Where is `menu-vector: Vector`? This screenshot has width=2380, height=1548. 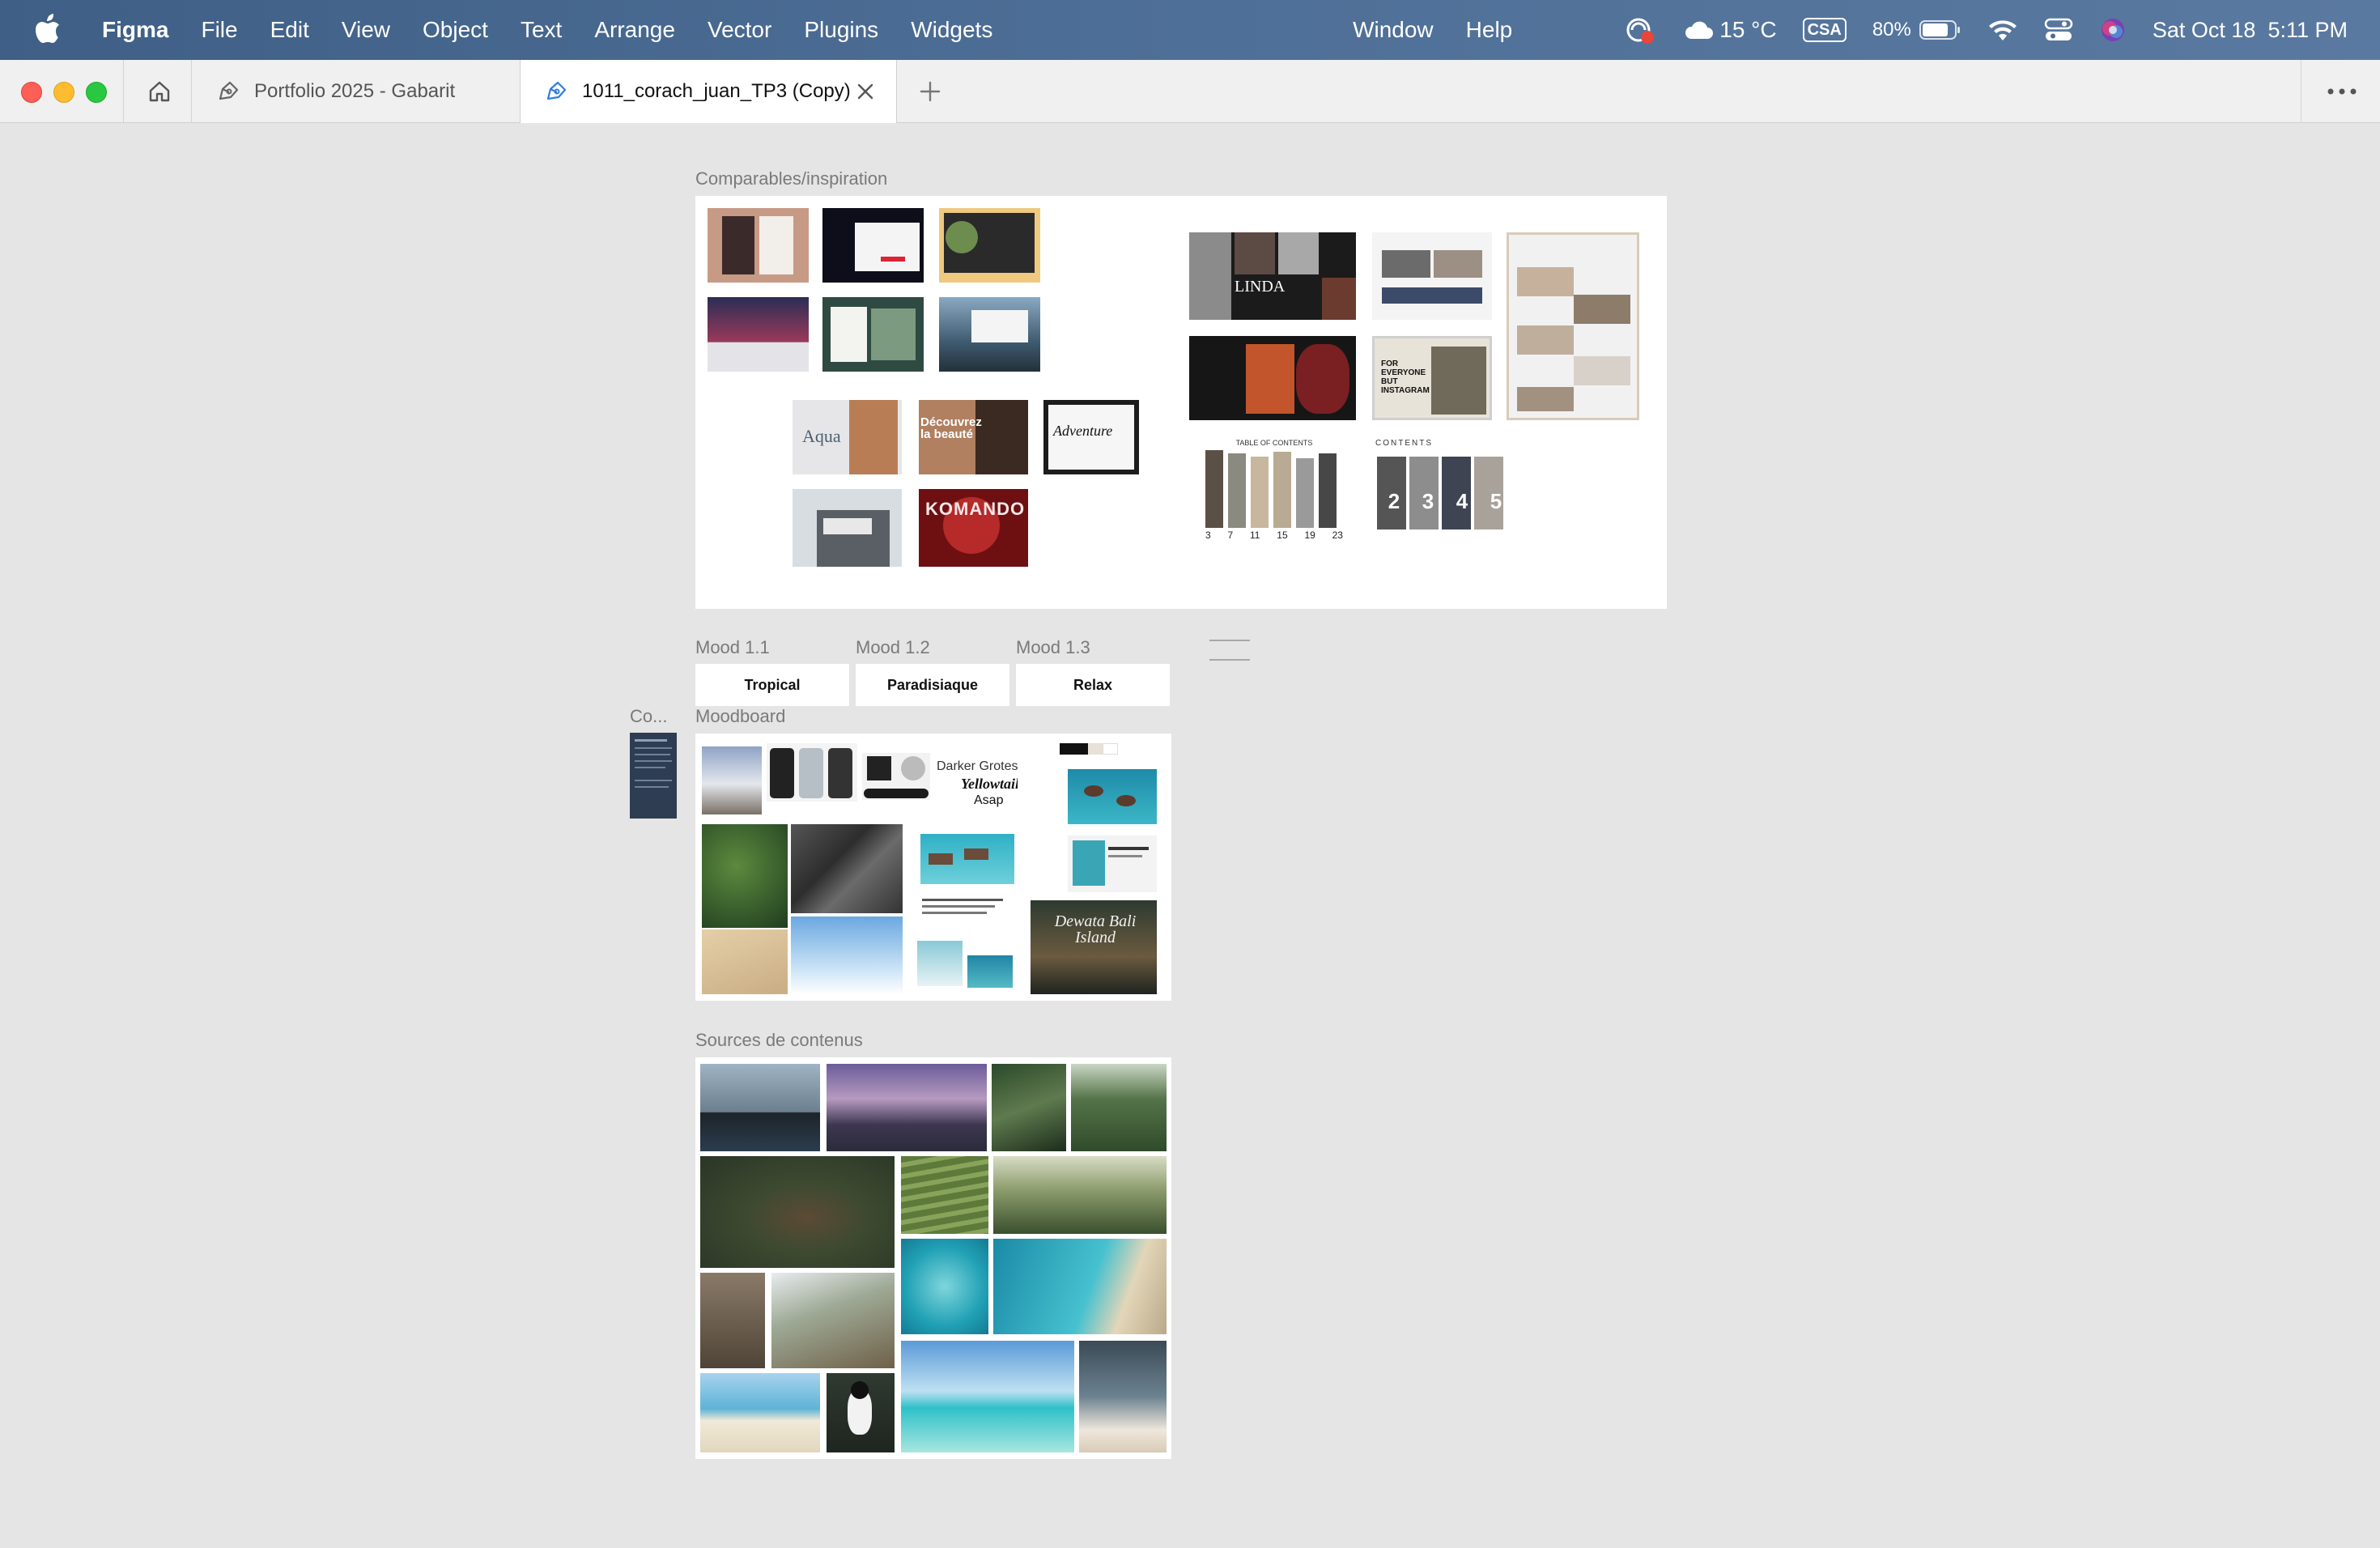 menu-vector: Vector is located at coordinates (739, 30).